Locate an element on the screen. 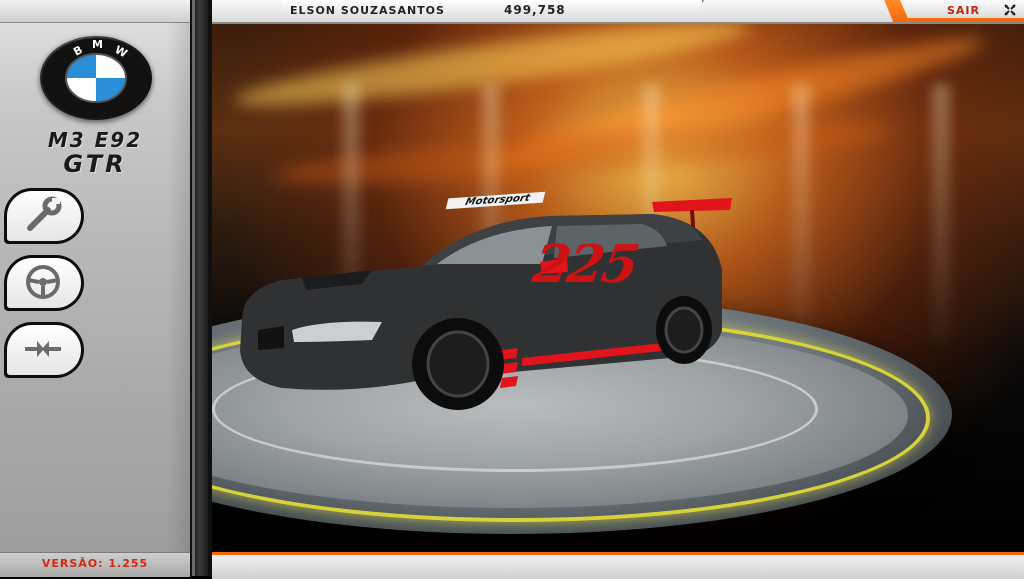 This screenshot has height=579, width=1024. tune-button is located at coordinates (44, 216).